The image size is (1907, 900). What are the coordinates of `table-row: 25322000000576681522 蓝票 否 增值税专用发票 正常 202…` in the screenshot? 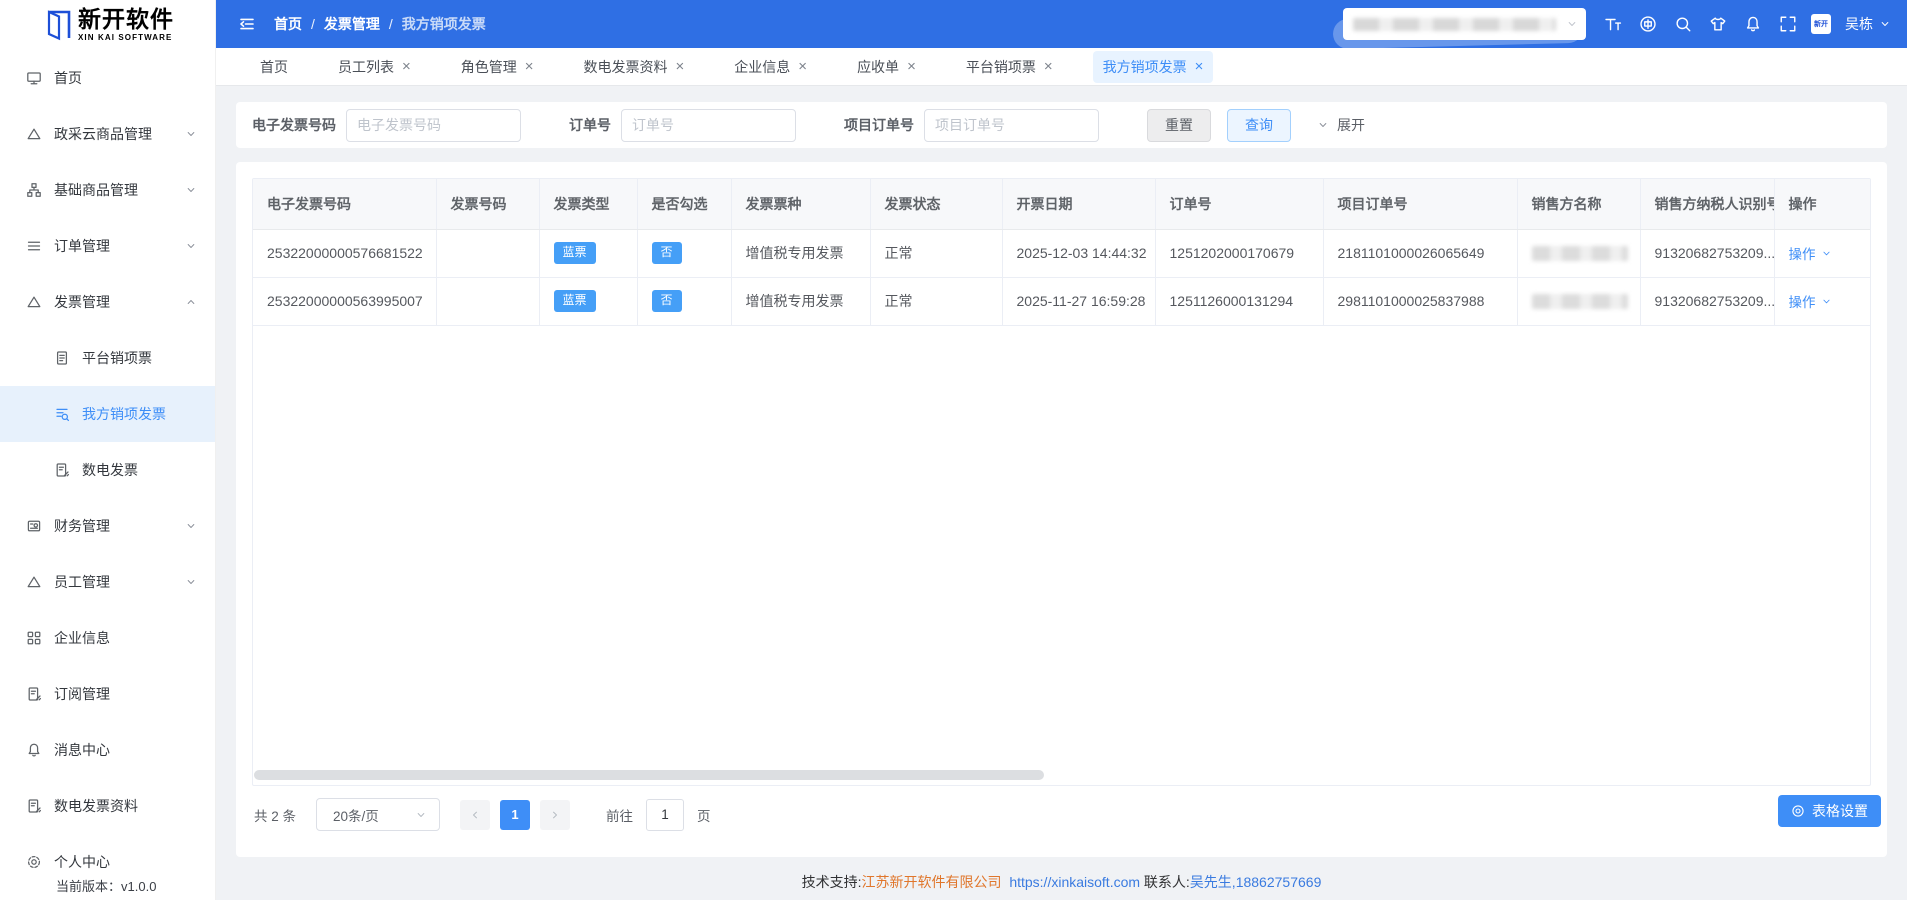 It's located at (1061, 253).